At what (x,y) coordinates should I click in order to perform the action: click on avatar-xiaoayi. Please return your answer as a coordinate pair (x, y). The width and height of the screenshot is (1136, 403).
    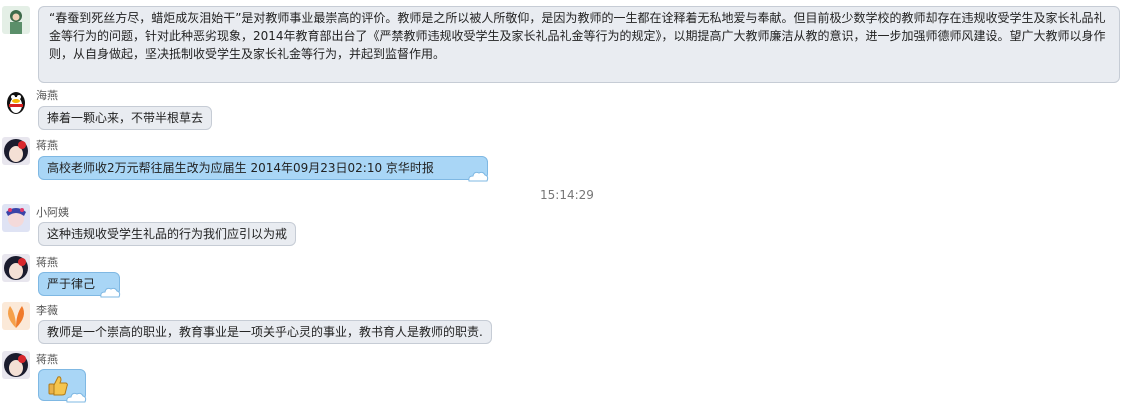
    Looking at the image, I should click on (16, 218).